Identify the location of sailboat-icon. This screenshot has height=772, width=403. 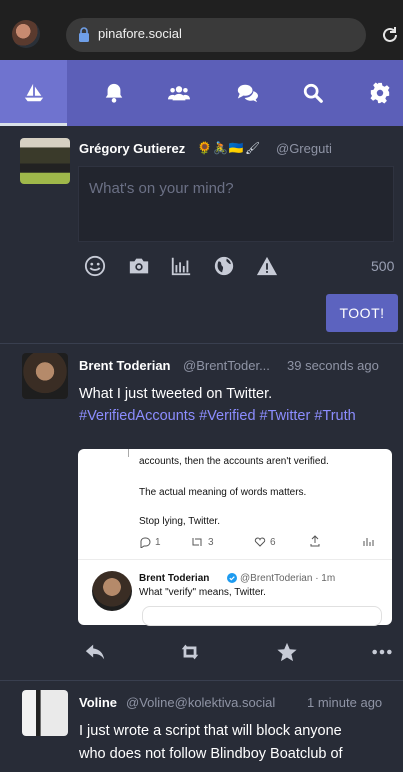
(33, 92).